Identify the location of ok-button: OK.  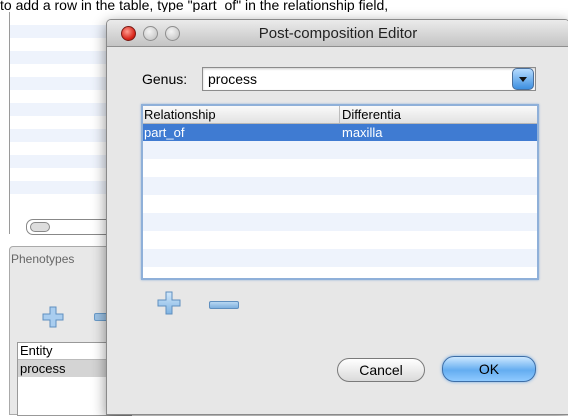
(489, 369).